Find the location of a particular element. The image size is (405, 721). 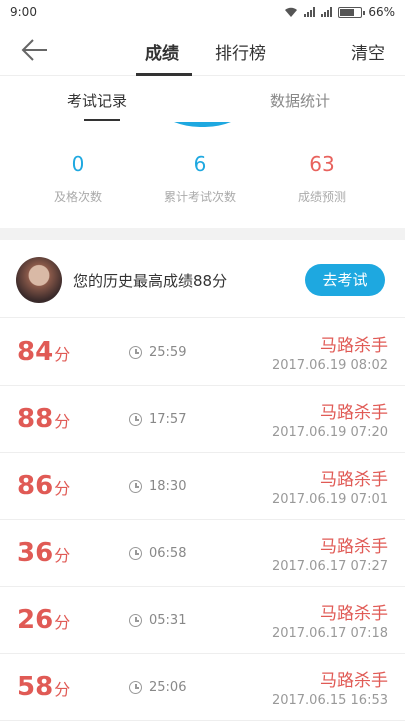

score-gauge is located at coordinates (202, 124).